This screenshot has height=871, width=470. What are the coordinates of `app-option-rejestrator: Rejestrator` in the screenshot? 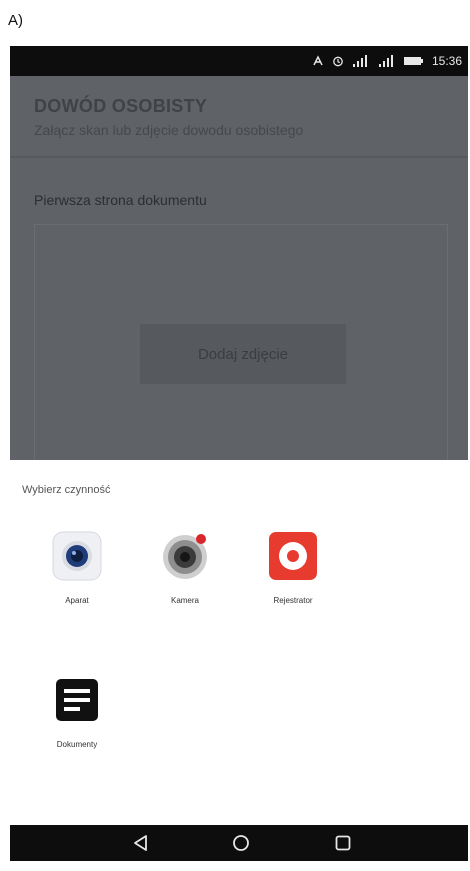 It's located at (293, 580).